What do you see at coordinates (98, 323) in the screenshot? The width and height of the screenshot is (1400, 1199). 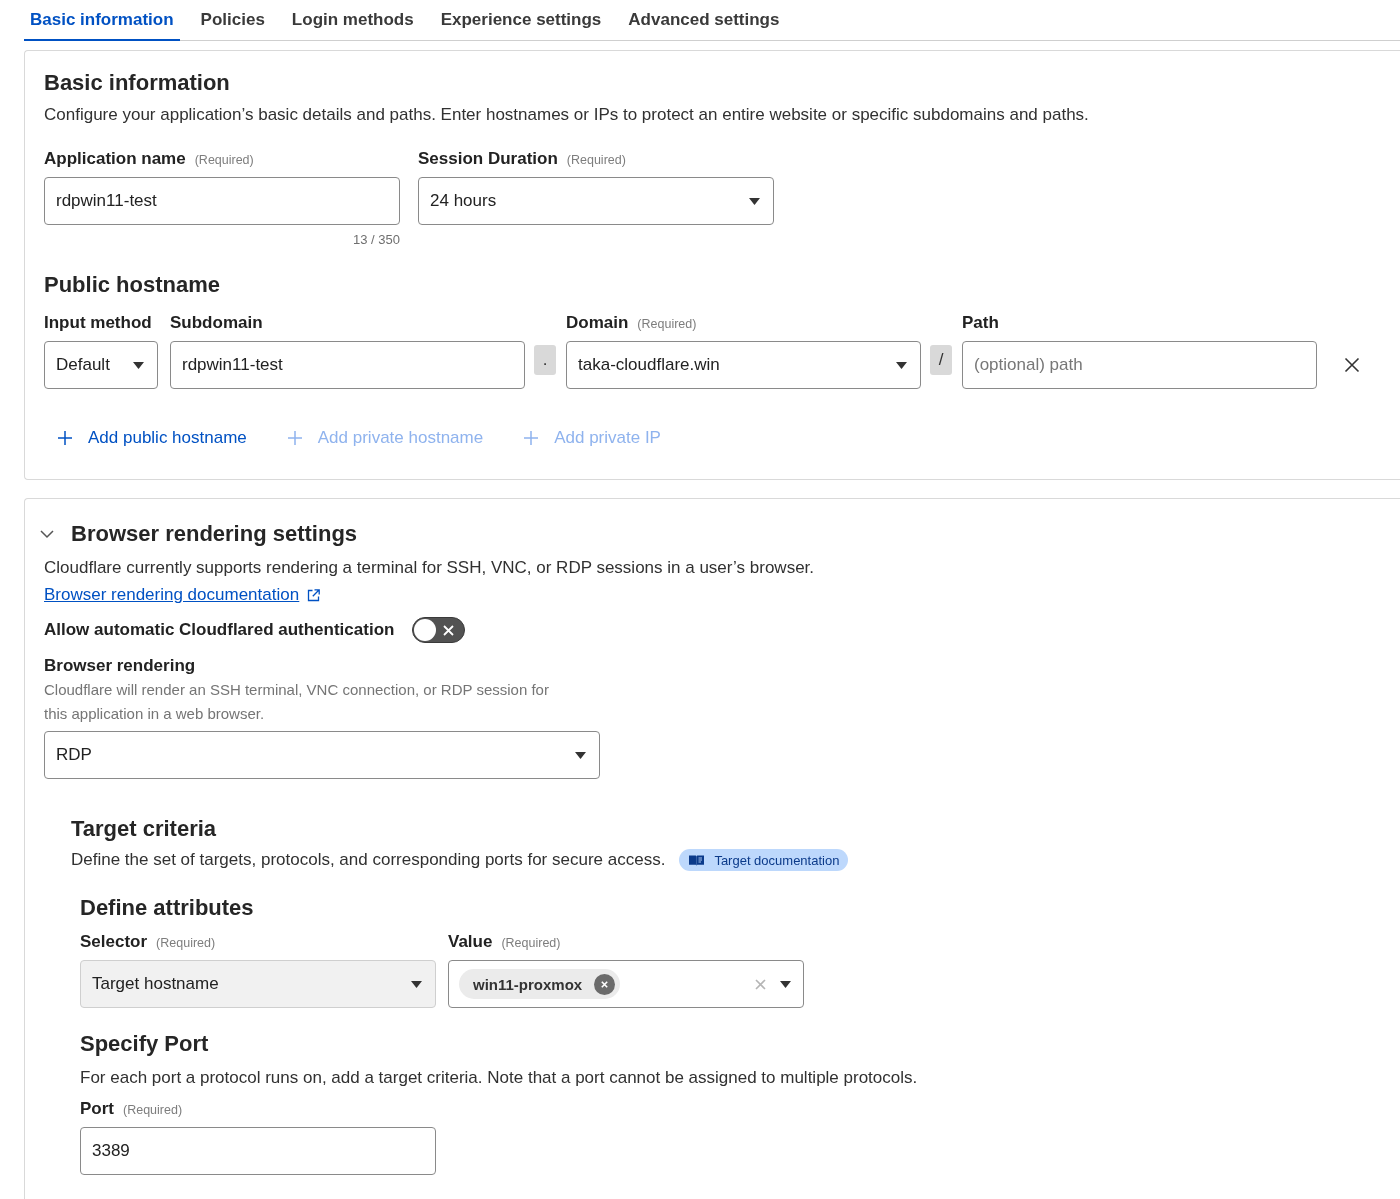 I see `field-label: Input method` at bounding box center [98, 323].